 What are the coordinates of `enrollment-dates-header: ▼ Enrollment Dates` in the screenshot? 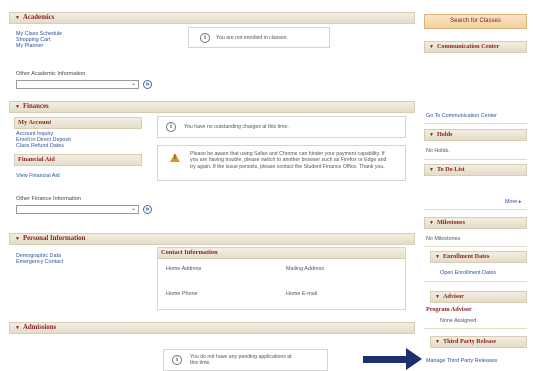 It's located at (478, 257).